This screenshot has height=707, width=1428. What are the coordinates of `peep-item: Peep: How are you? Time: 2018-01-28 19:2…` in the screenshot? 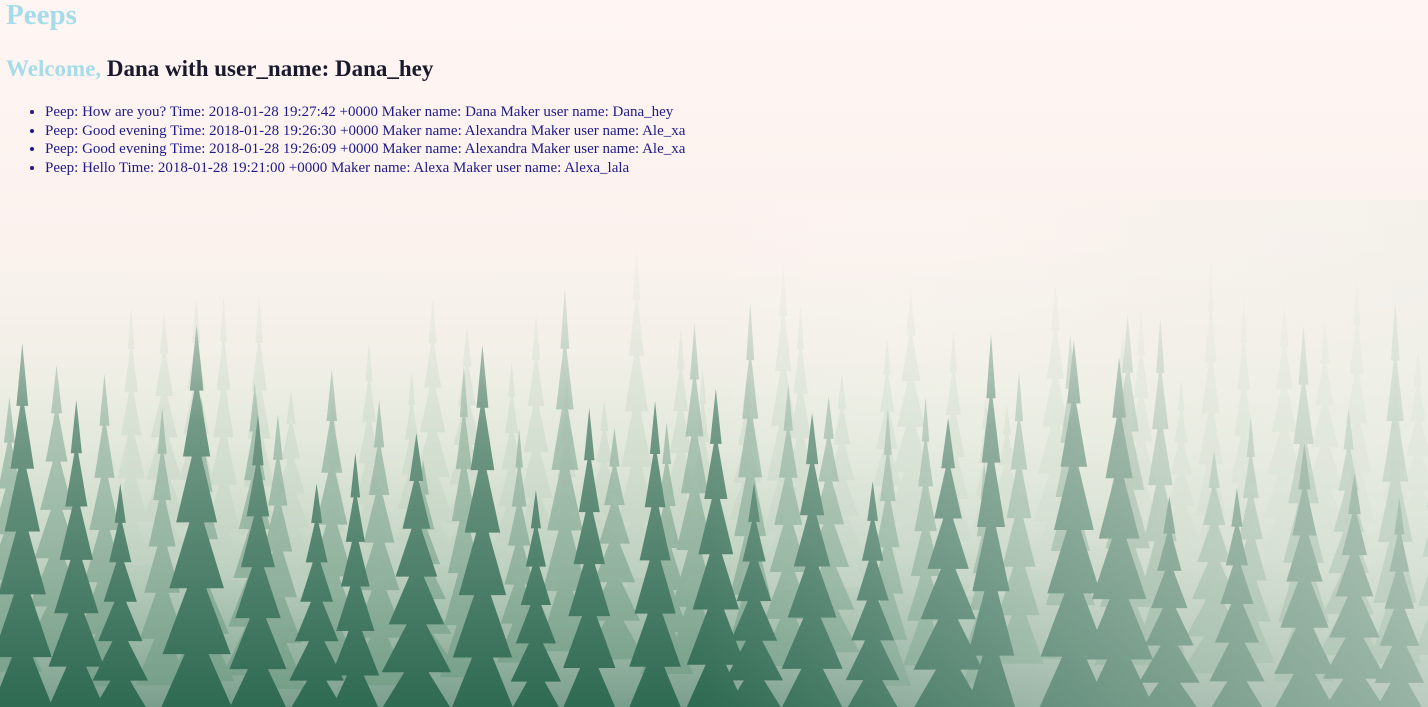 It's located at (365, 112).